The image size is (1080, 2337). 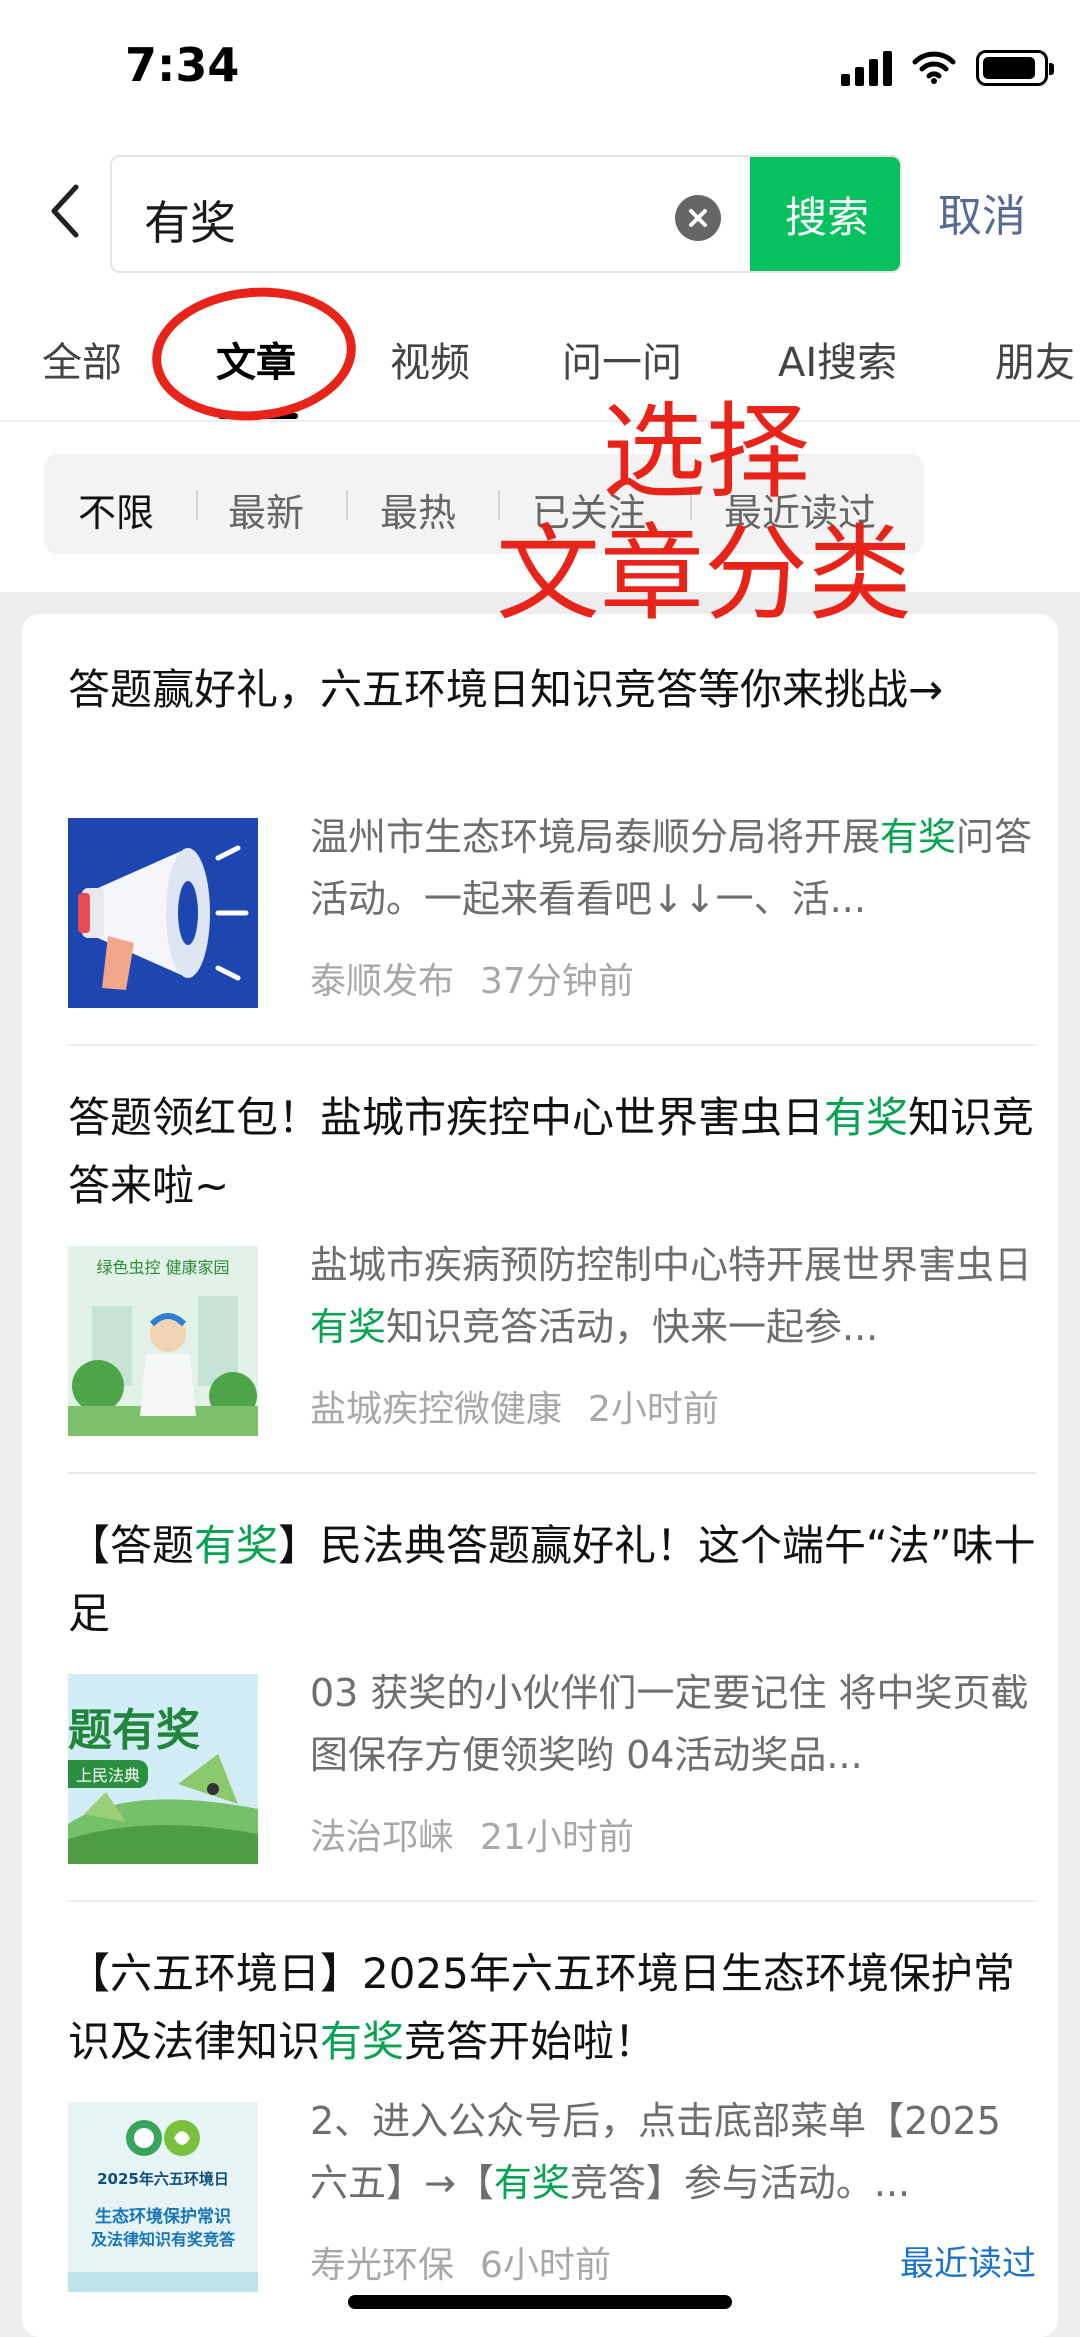 I want to click on text-segment: 答题领红包！盐城市疾控中心世界害虫日, so click(x=446, y=1117).